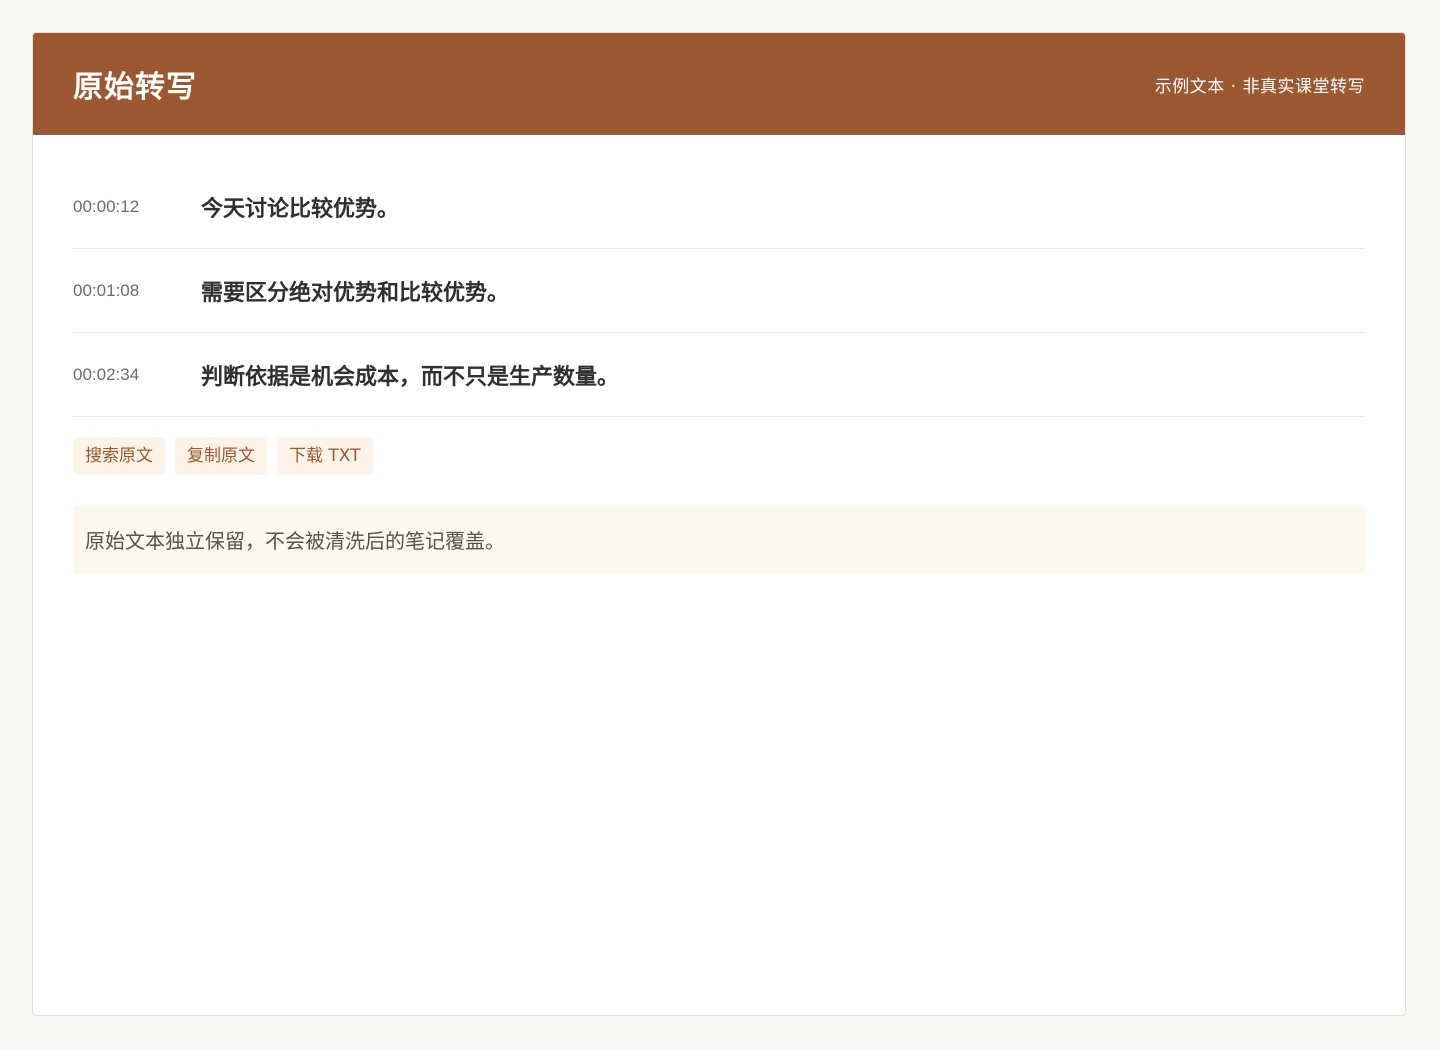 This screenshot has height=1050, width=1440. What do you see at coordinates (135, 87) in the screenshot?
I see `page-title: 原始转写` at bounding box center [135, 87].